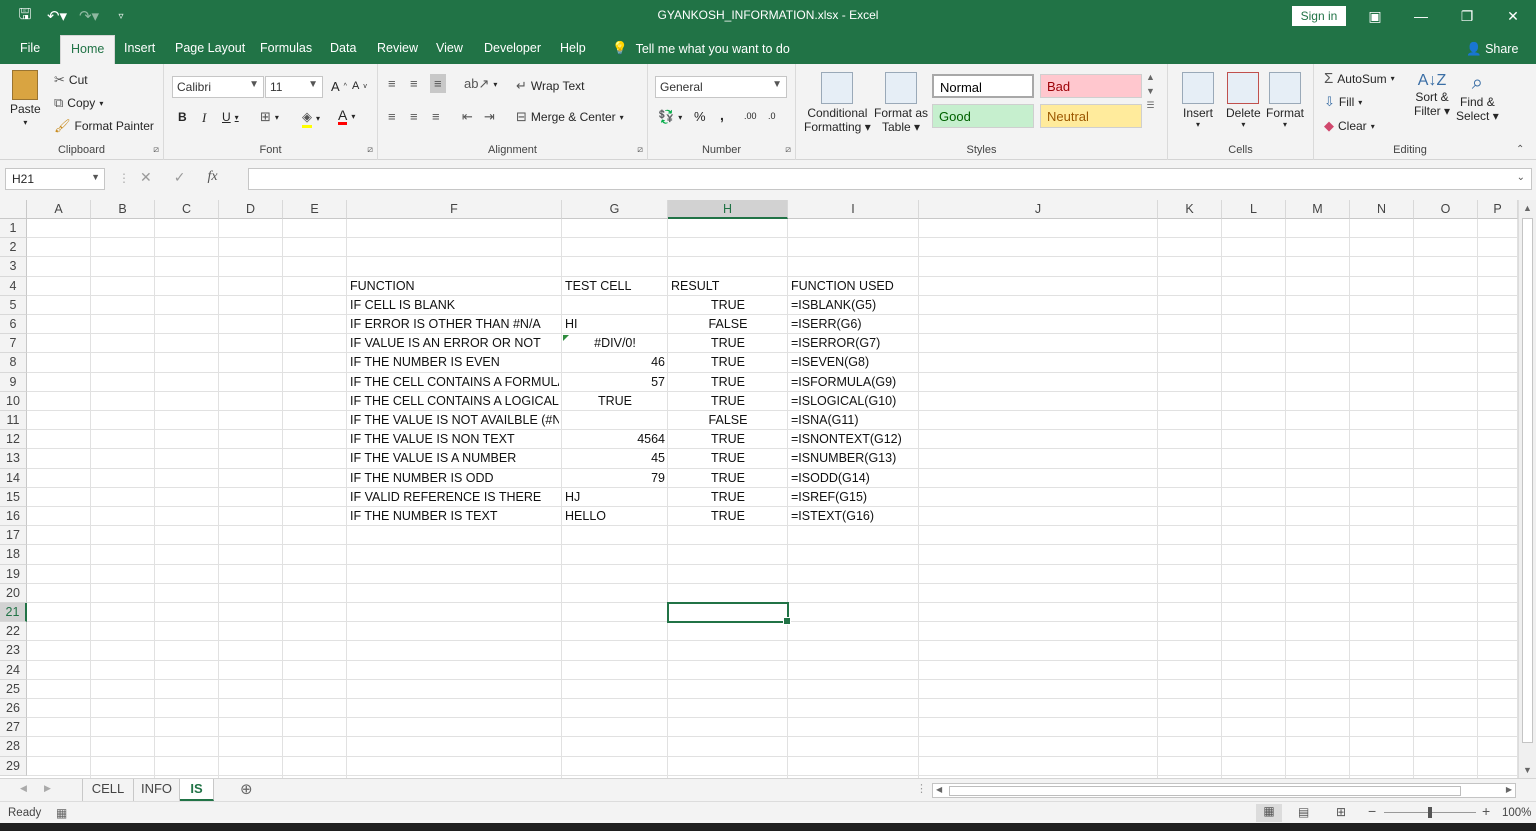  Describe the element at coordinates (1527, 480) in the screenshot. I see `vertical-scroll-thumb` at that location.